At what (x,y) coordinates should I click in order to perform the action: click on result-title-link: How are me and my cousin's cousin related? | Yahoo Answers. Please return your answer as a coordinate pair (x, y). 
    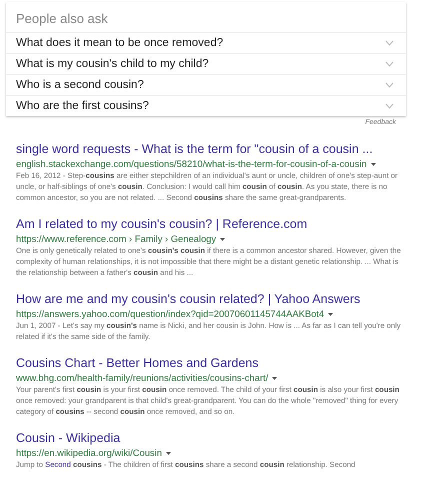
    Looking at the image, I should click on (188, 299).